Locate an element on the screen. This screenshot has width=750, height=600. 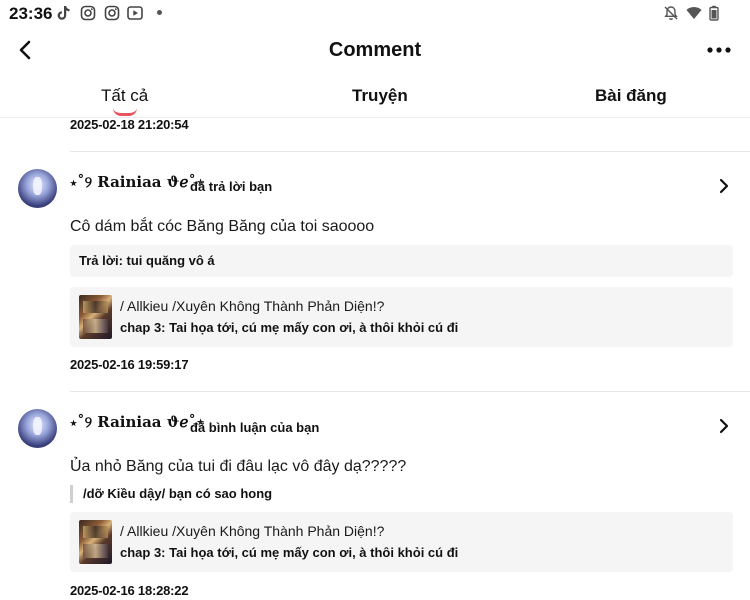
tab-stories: Truyện is located at coordinates (380, 96).